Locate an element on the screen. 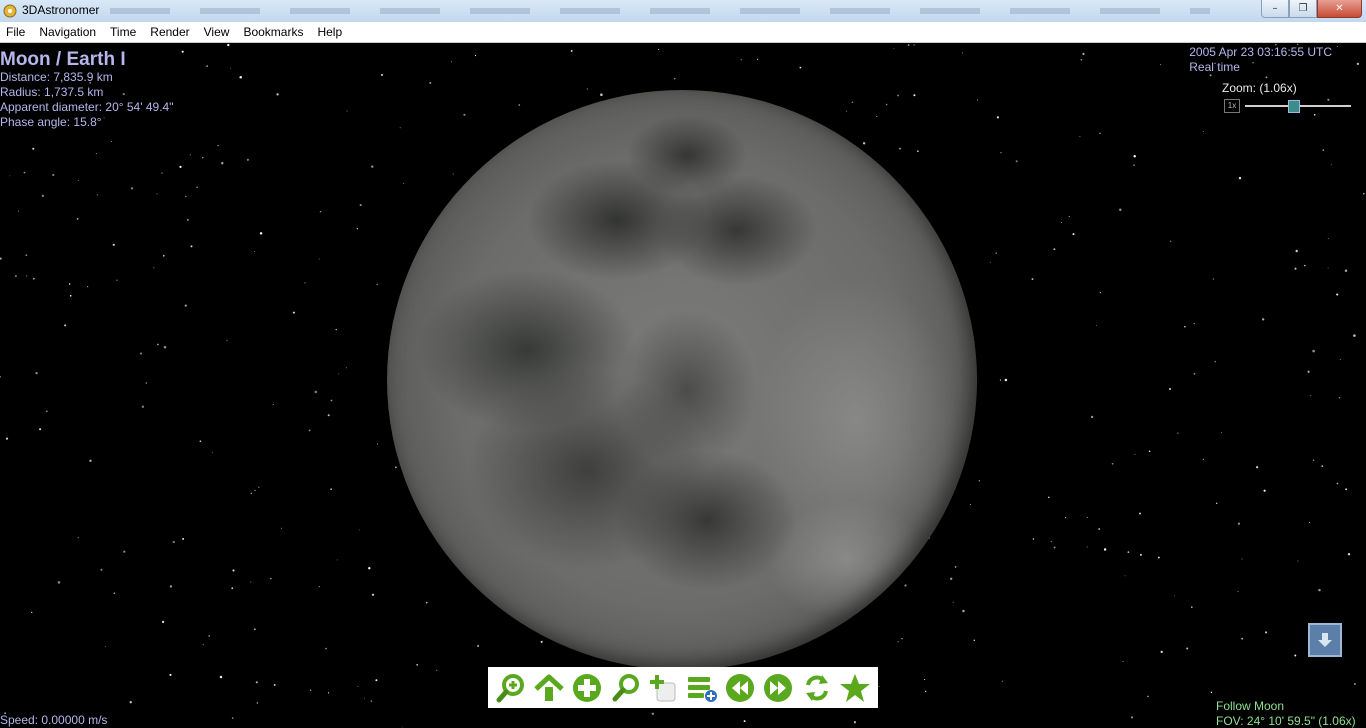 The image size is (1366, 728). follow-target: Follow Moon is located at coordinates (1250, 706).